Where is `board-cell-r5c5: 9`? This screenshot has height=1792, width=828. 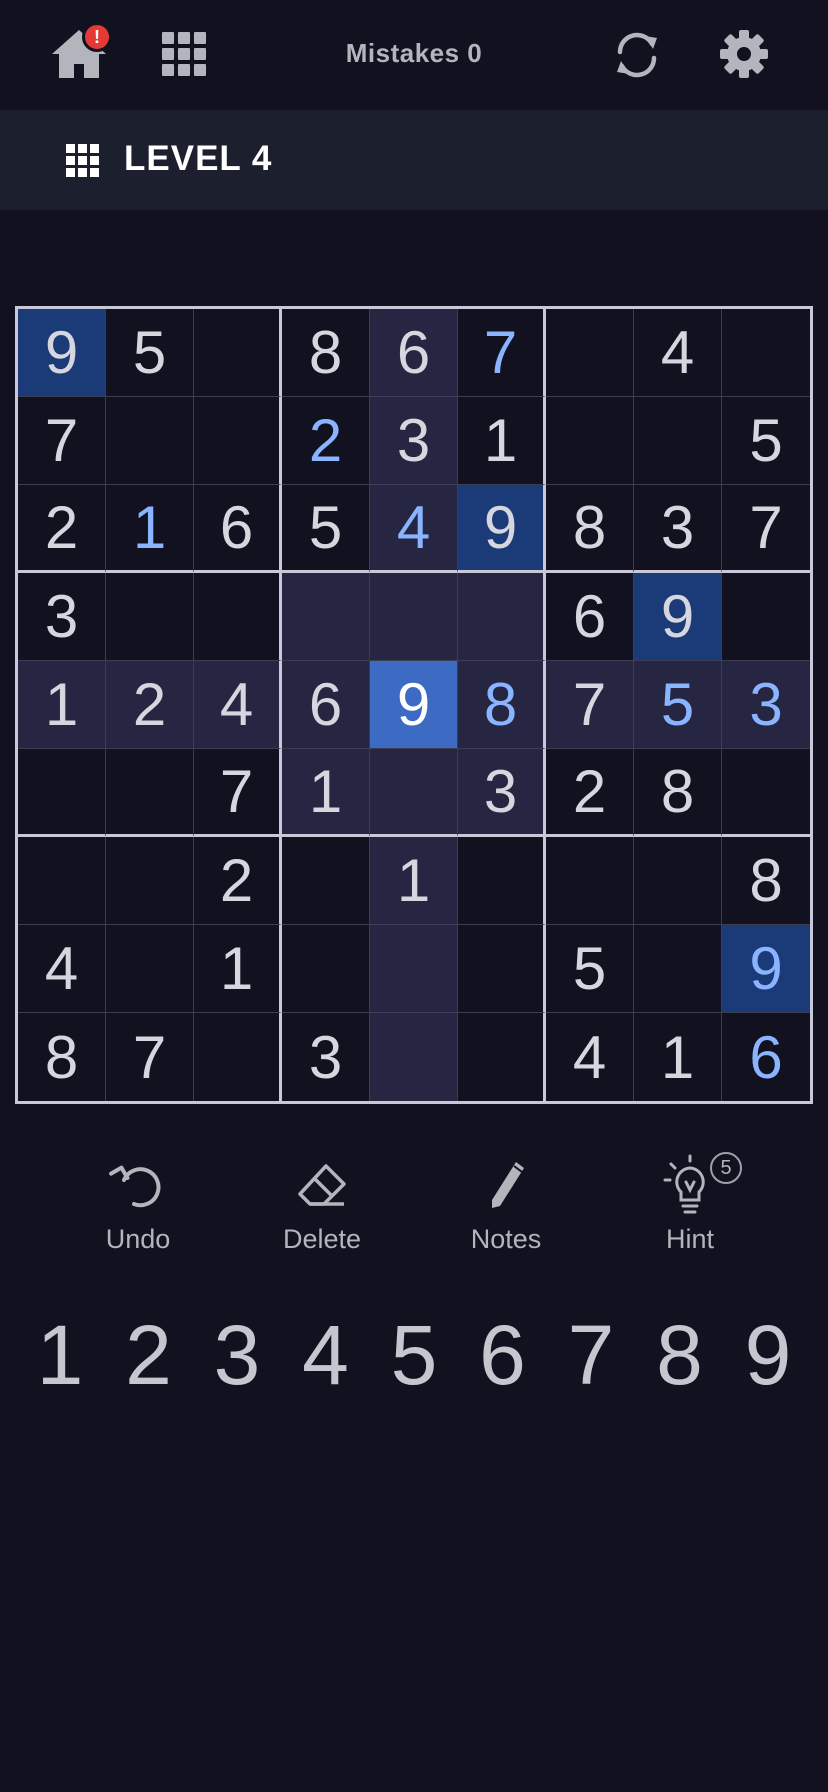
board-cell-r5c5: 9 is located at coordinates (414, 705).